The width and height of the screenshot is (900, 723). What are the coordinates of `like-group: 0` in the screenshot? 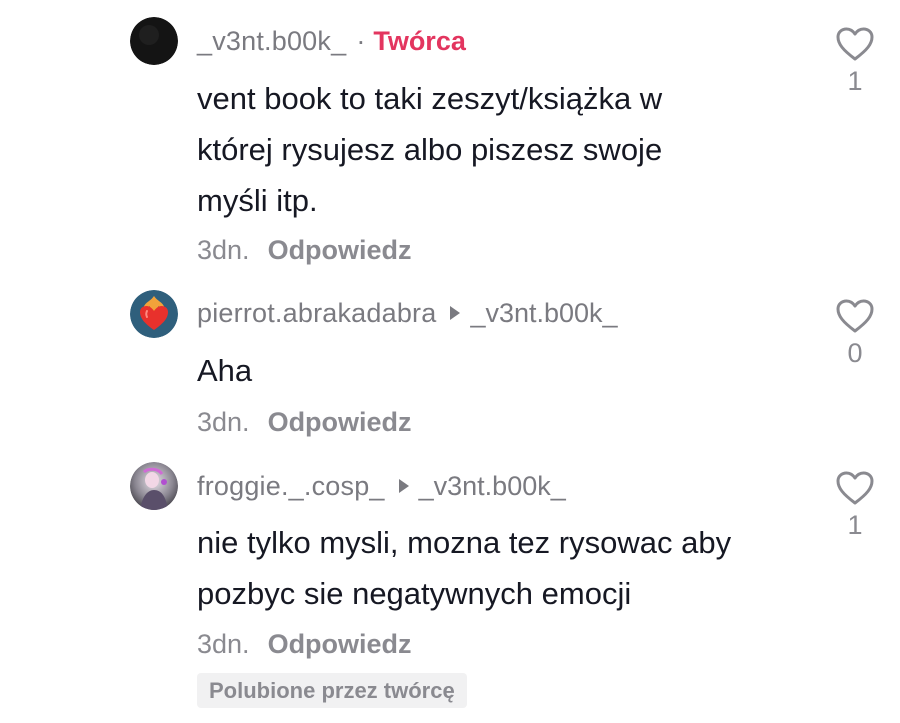 It's located at (855, 333).